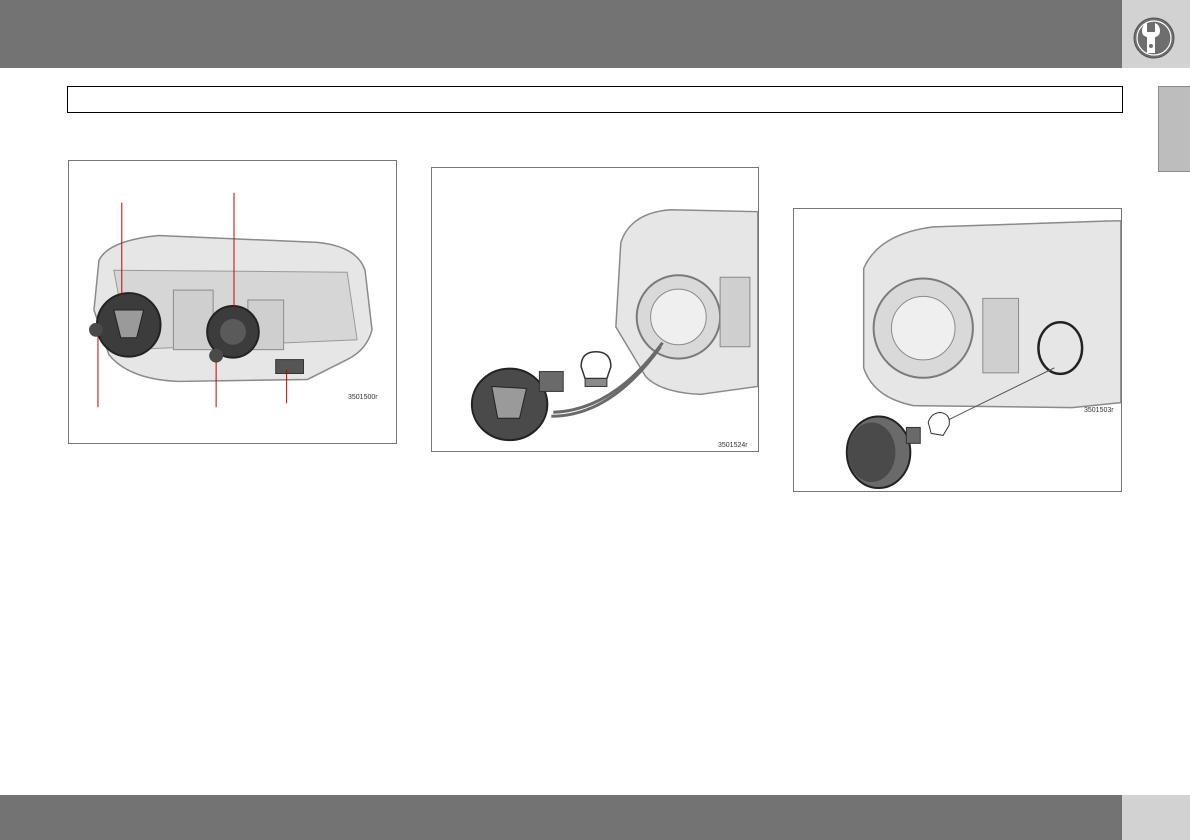 The height and width of the screenshot is (840, 1190). I want to click on footer-corner, so click(1156, 817).